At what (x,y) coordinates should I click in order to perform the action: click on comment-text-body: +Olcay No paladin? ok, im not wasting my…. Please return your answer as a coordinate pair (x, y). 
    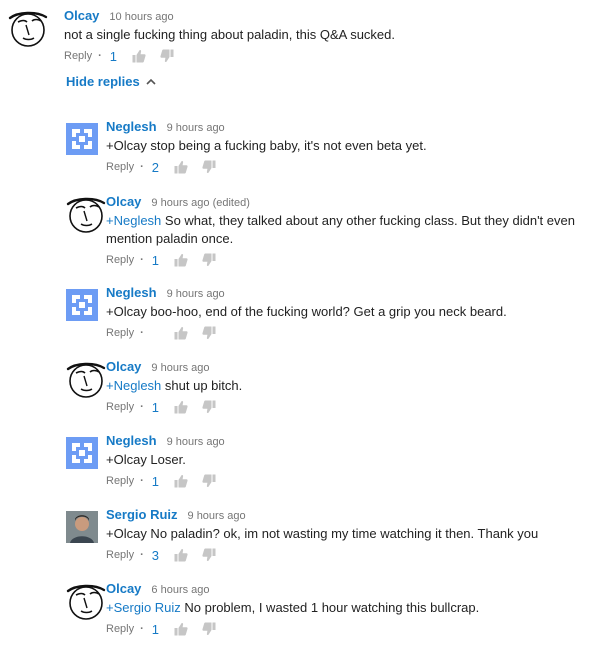
    Looking at the image, I should click on (322, 533).